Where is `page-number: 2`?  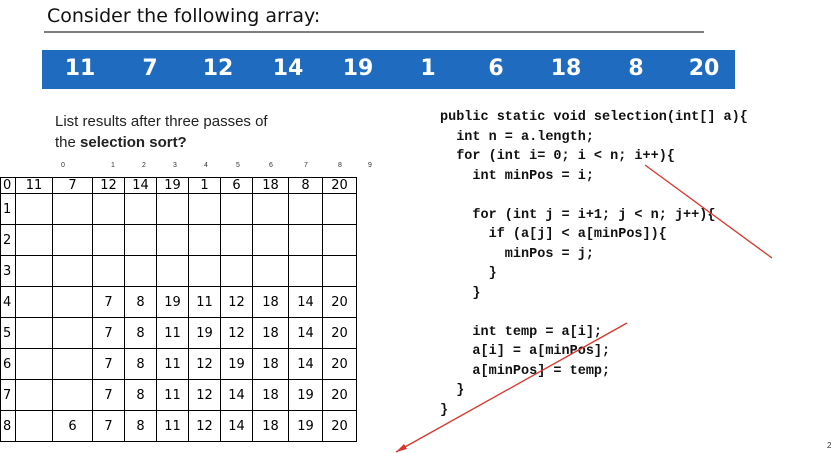
page-number: 2 is located at coordinates (829, 445).